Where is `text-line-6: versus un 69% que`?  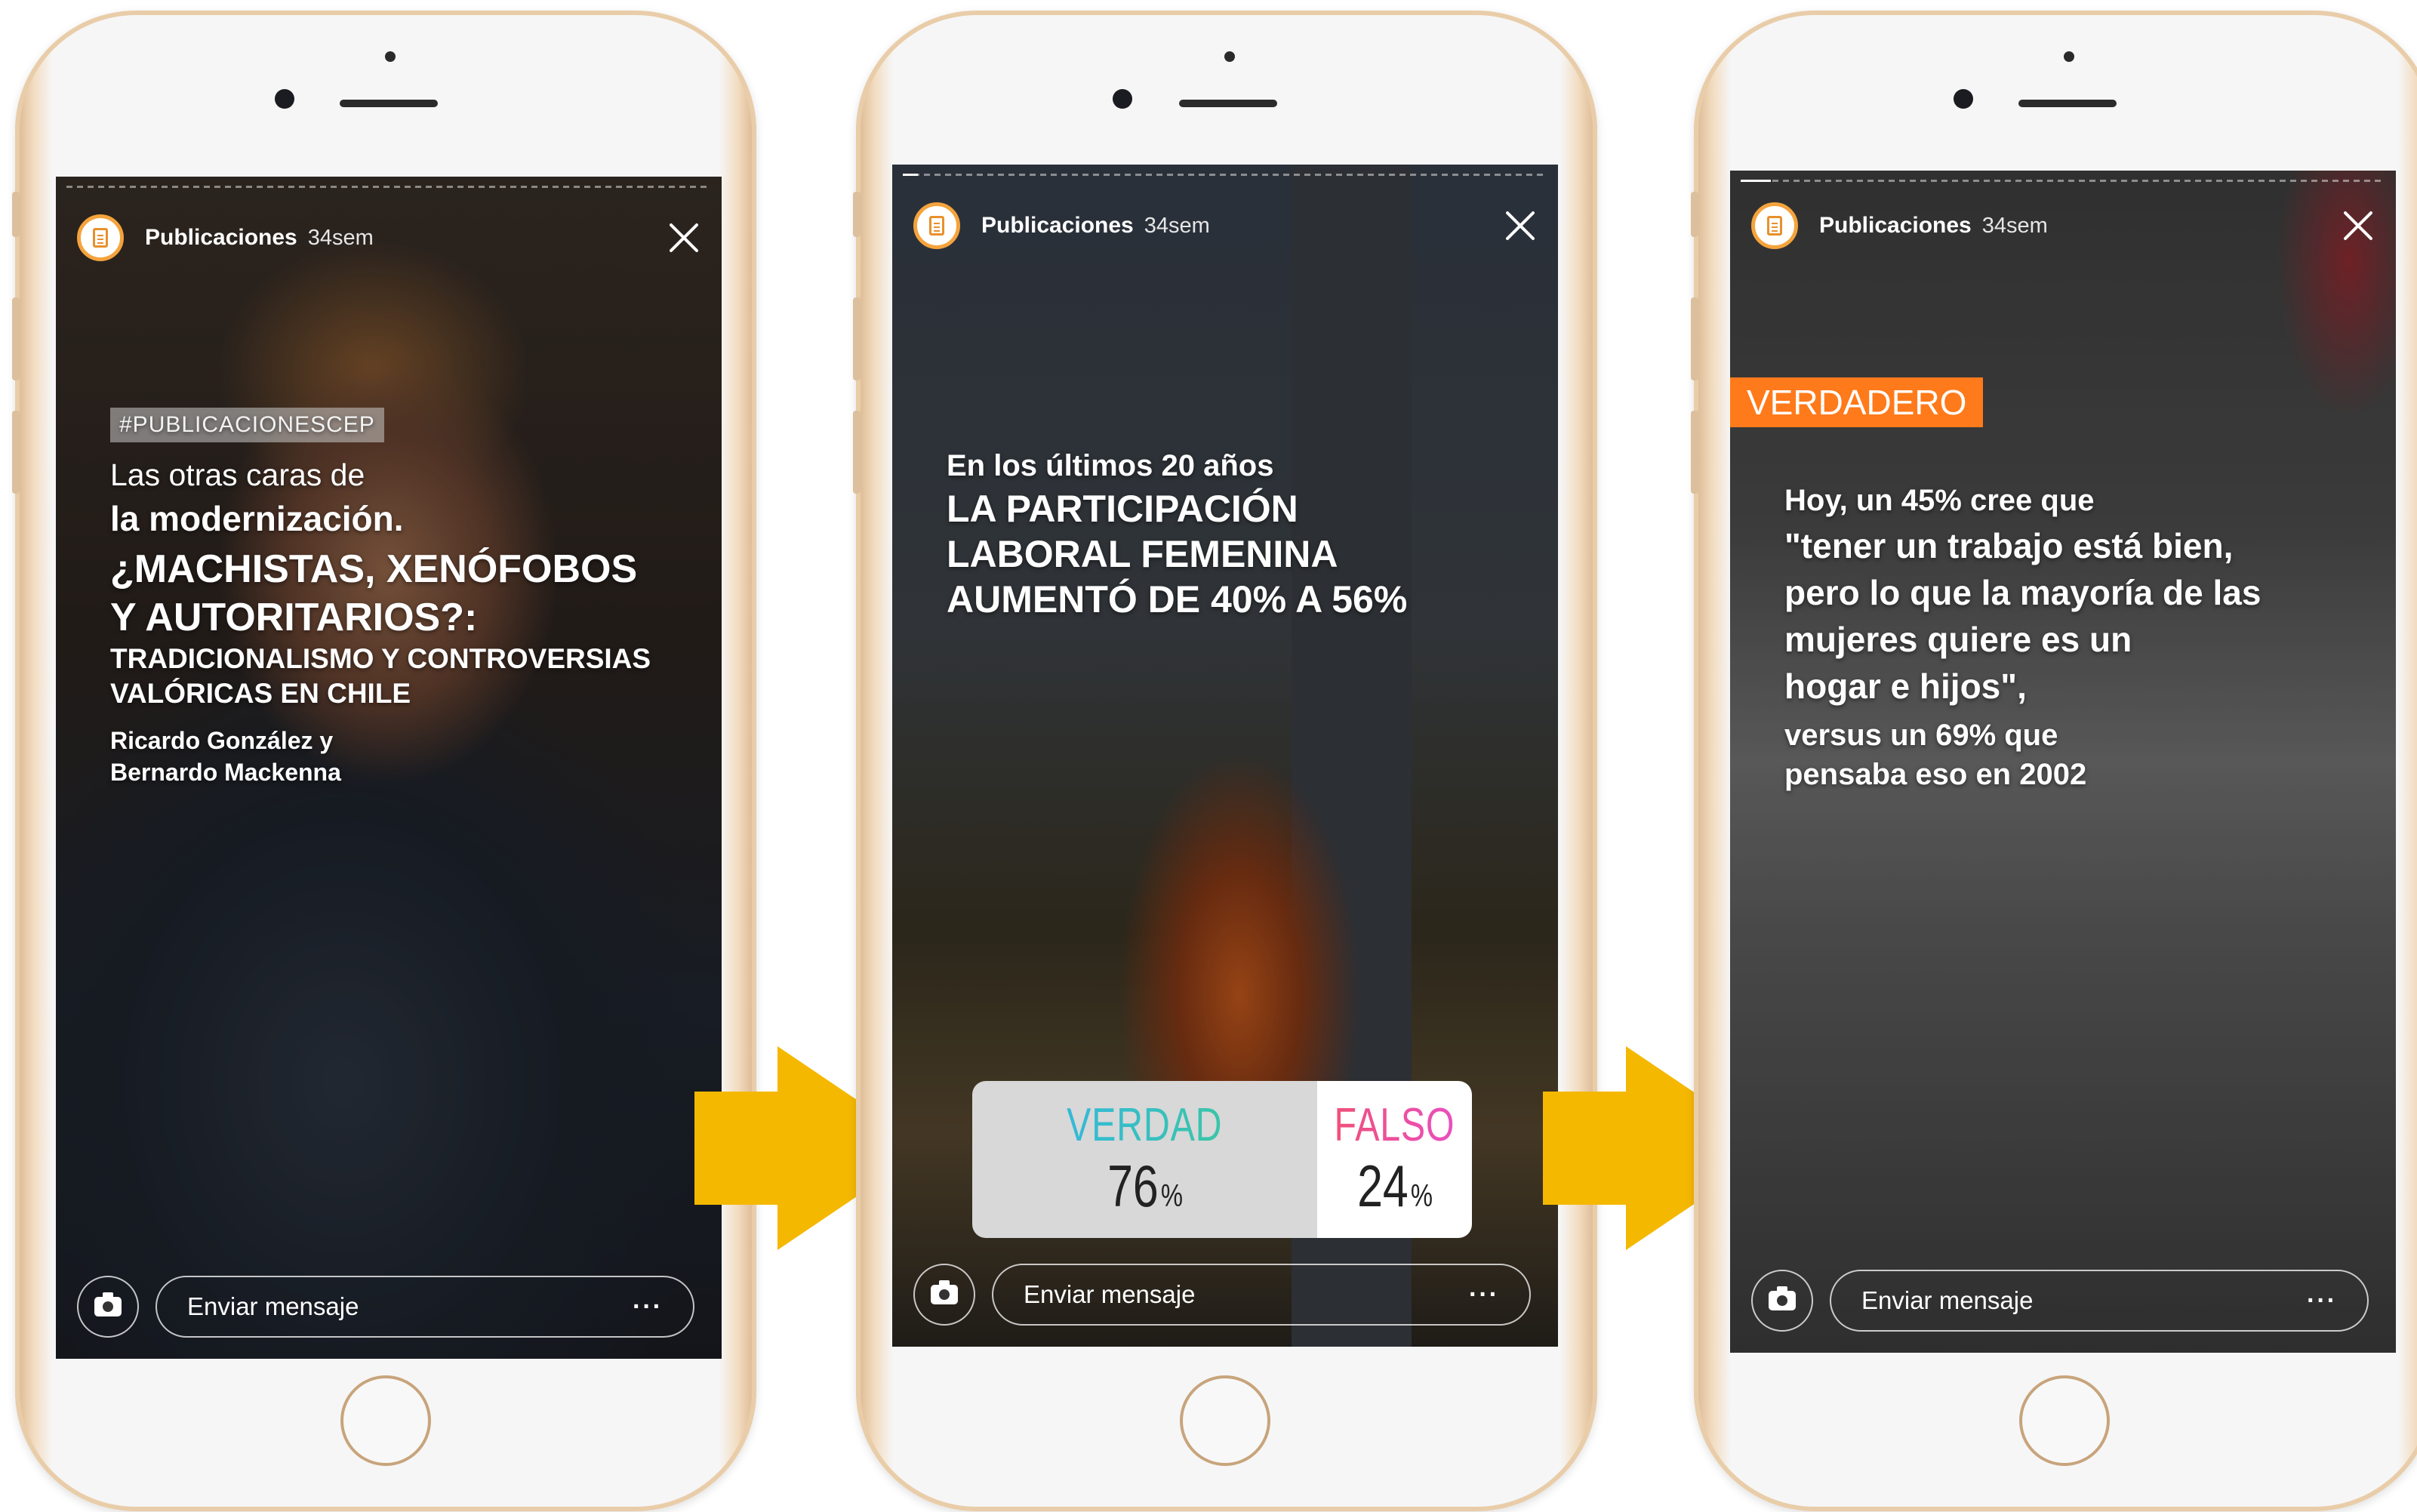 text-line-6: versus un 69% que is located at coordinates (1921, 735).